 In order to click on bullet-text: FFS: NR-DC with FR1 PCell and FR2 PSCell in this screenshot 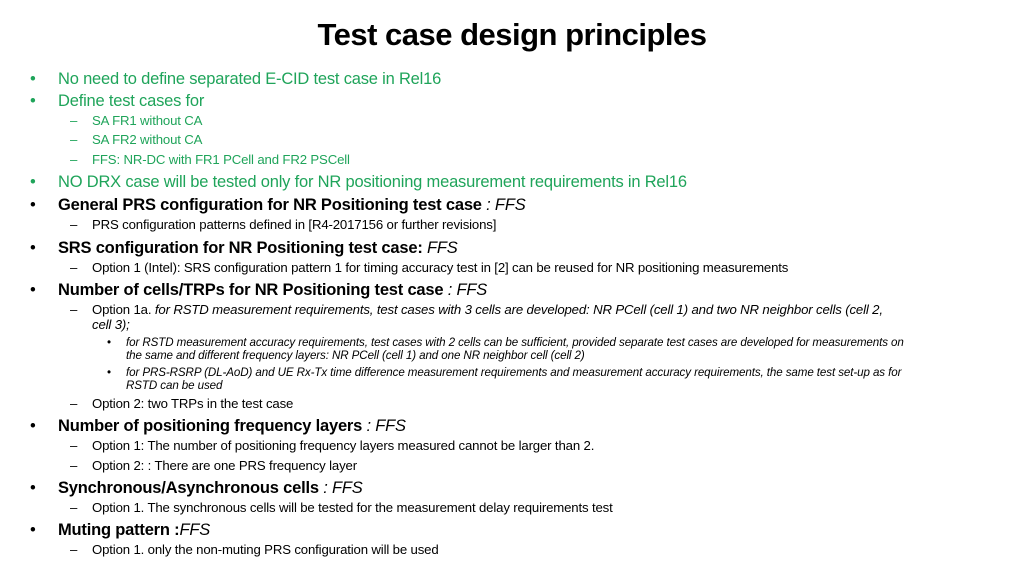, I will do `click(221, 159)`.